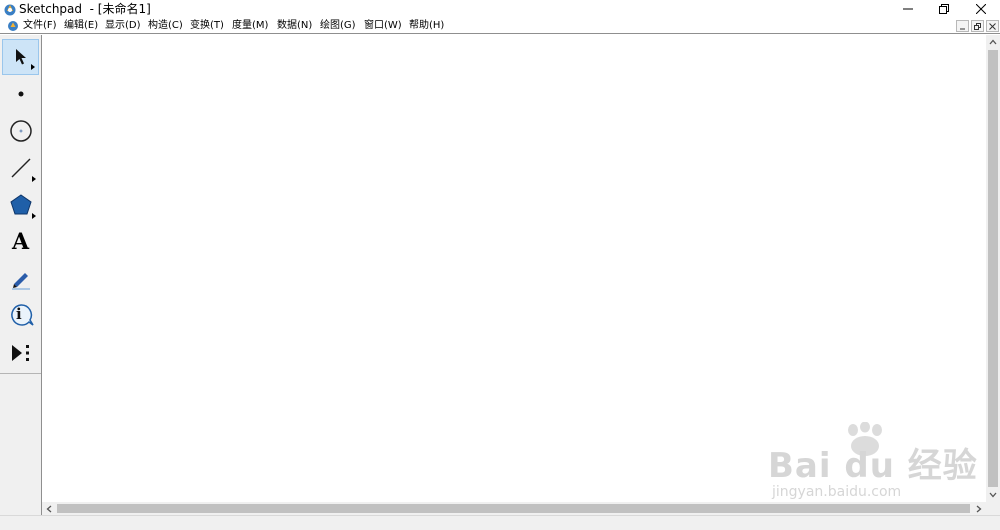 The height and width of the screenshot is (530, 1000). I want to click on arrow-icon, so click(20, 57).